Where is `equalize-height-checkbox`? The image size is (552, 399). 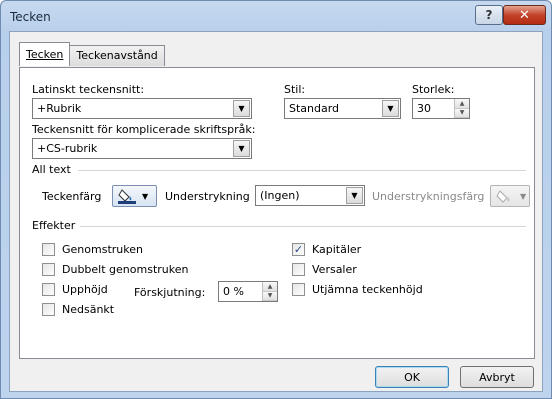
equalize-height-checkbox is located at coordinates (298, 289).